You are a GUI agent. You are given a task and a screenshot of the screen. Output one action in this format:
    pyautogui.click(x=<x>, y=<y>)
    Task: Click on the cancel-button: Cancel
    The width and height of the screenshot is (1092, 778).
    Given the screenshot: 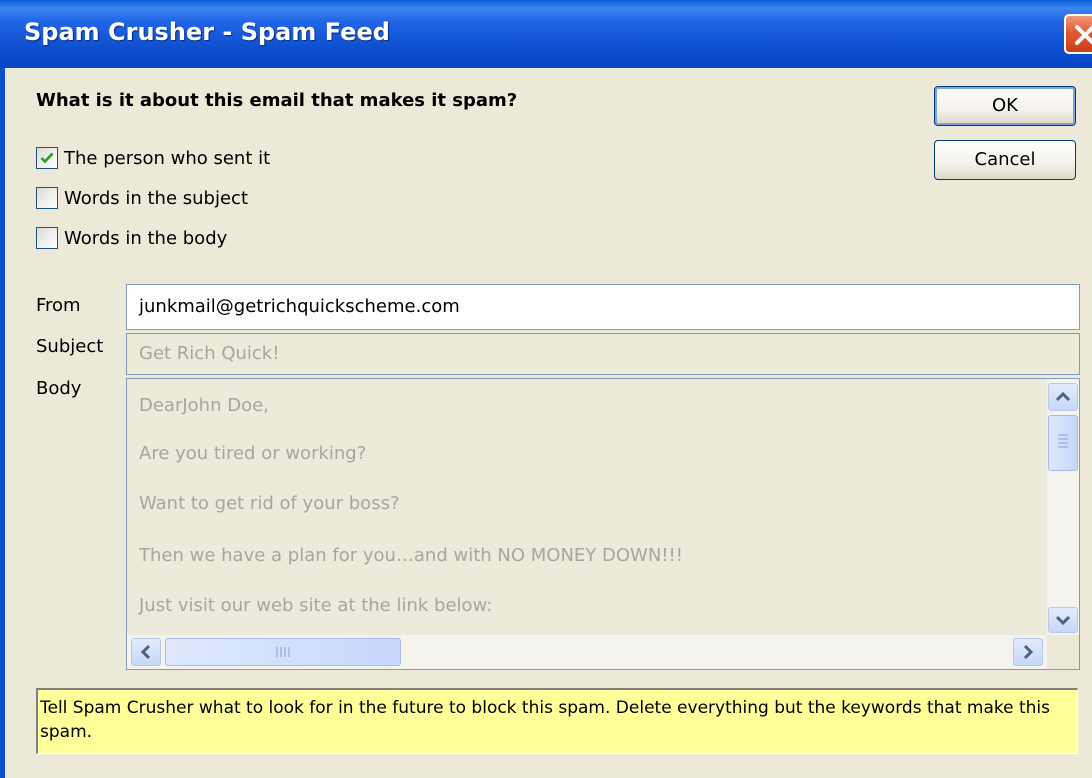 What is the action you would take?
    pyautogui.click(x=1005, y=160)
    